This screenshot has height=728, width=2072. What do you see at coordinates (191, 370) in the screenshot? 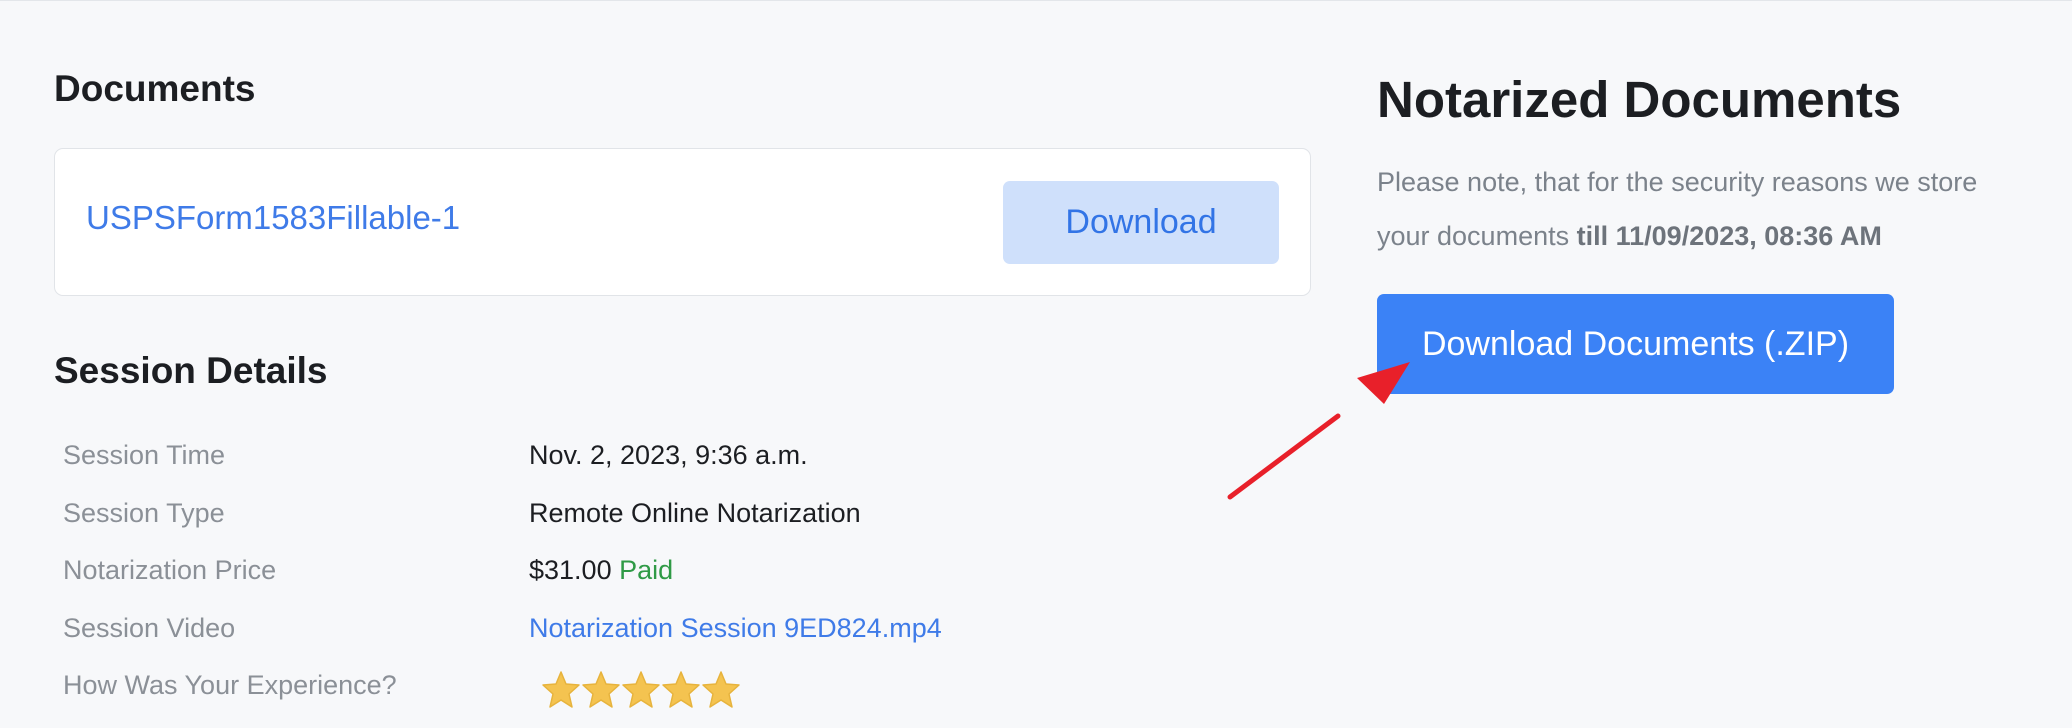
I see `session-details-heading: Session Details` at bounding box center [191, 370].